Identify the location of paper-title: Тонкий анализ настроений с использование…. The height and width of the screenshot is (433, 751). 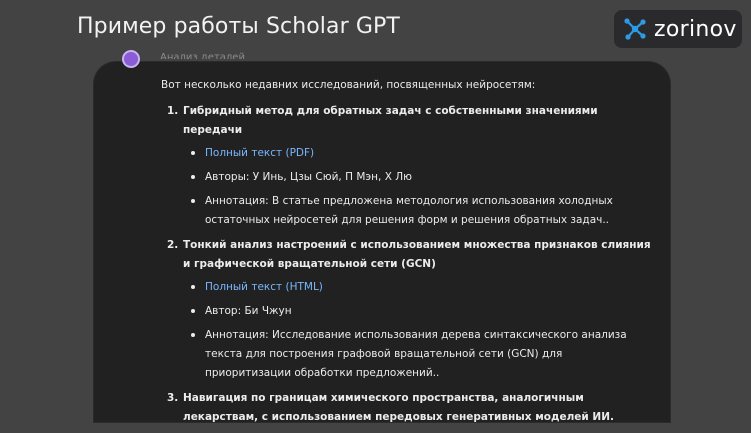
(417, 254).